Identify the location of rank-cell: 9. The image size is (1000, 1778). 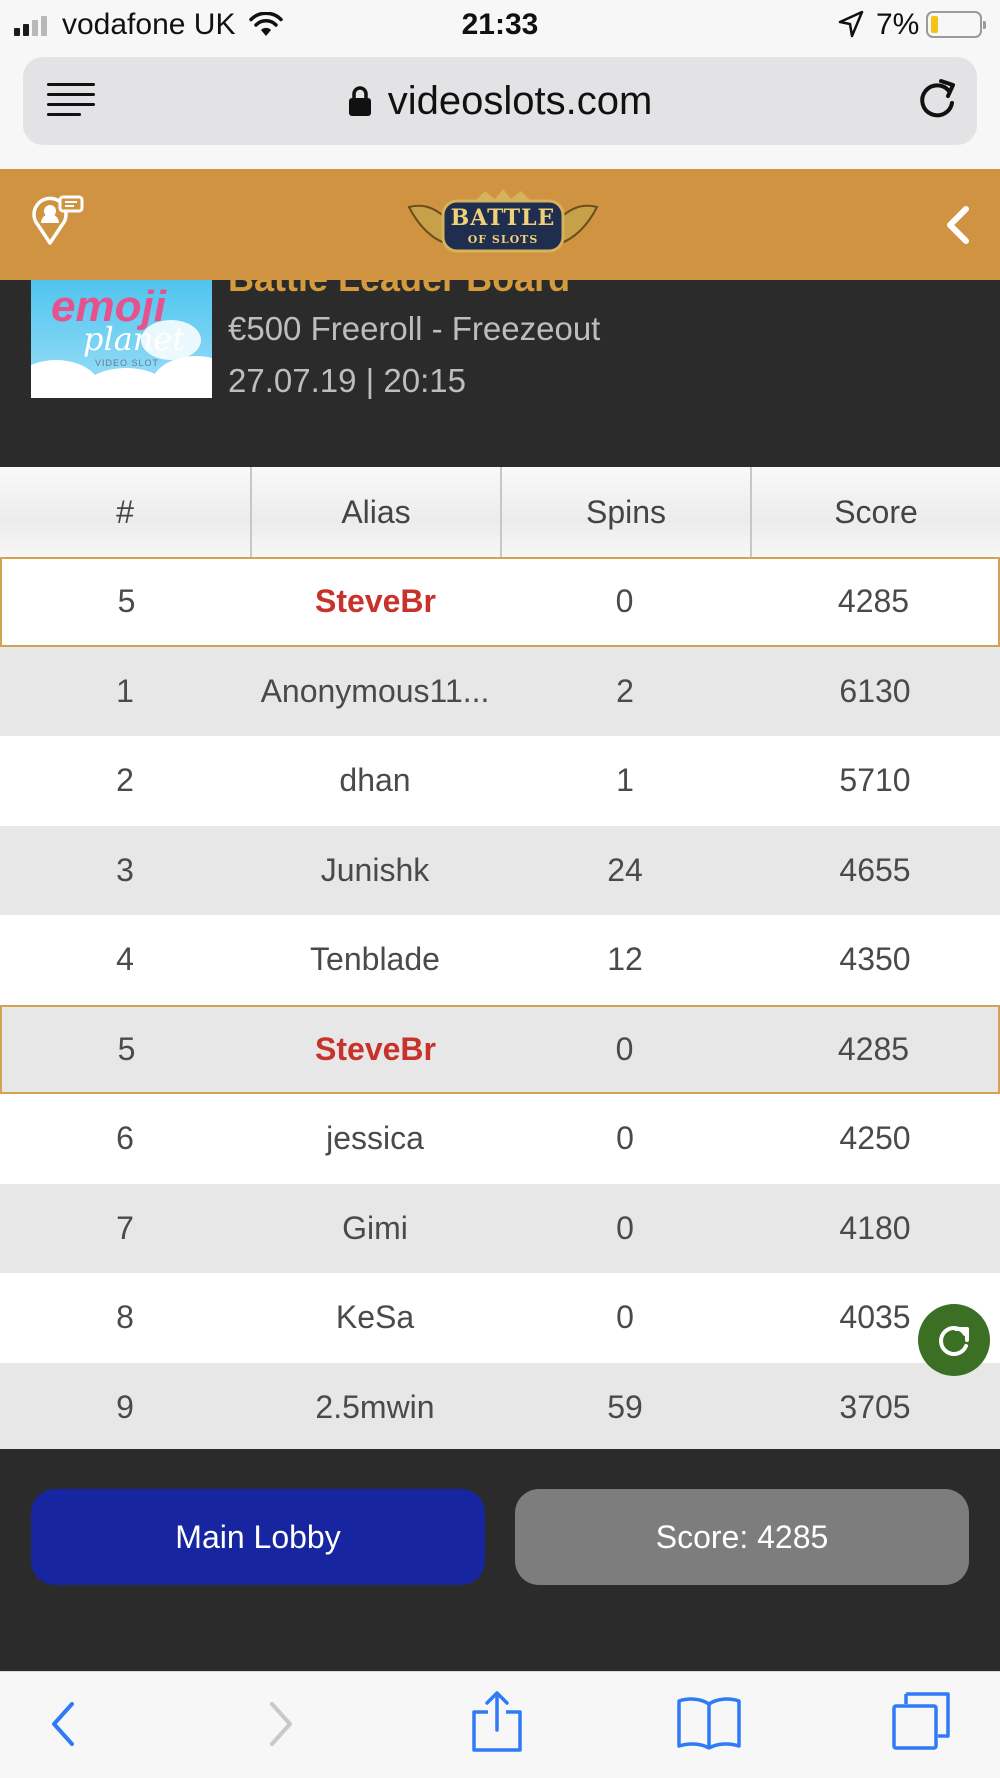
(125, 1406).